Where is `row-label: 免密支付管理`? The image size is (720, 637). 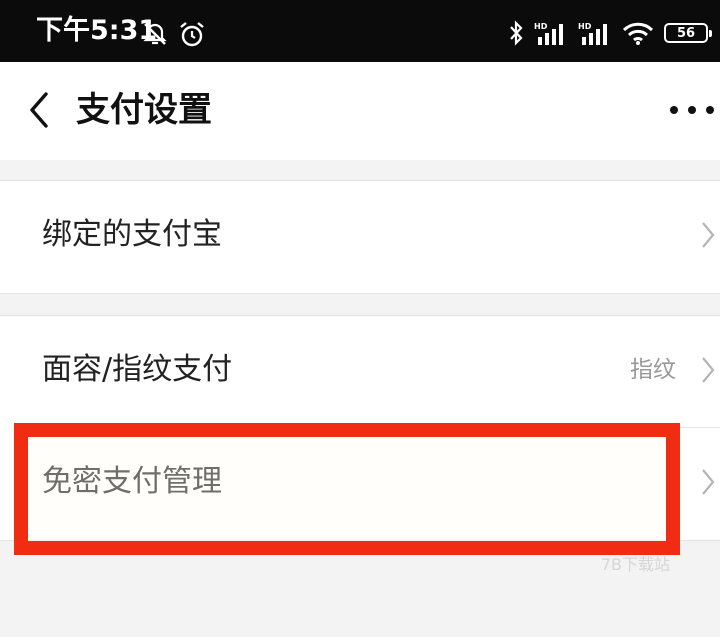 row-label: 免密支付管理 is located at coordinates (132, 481).